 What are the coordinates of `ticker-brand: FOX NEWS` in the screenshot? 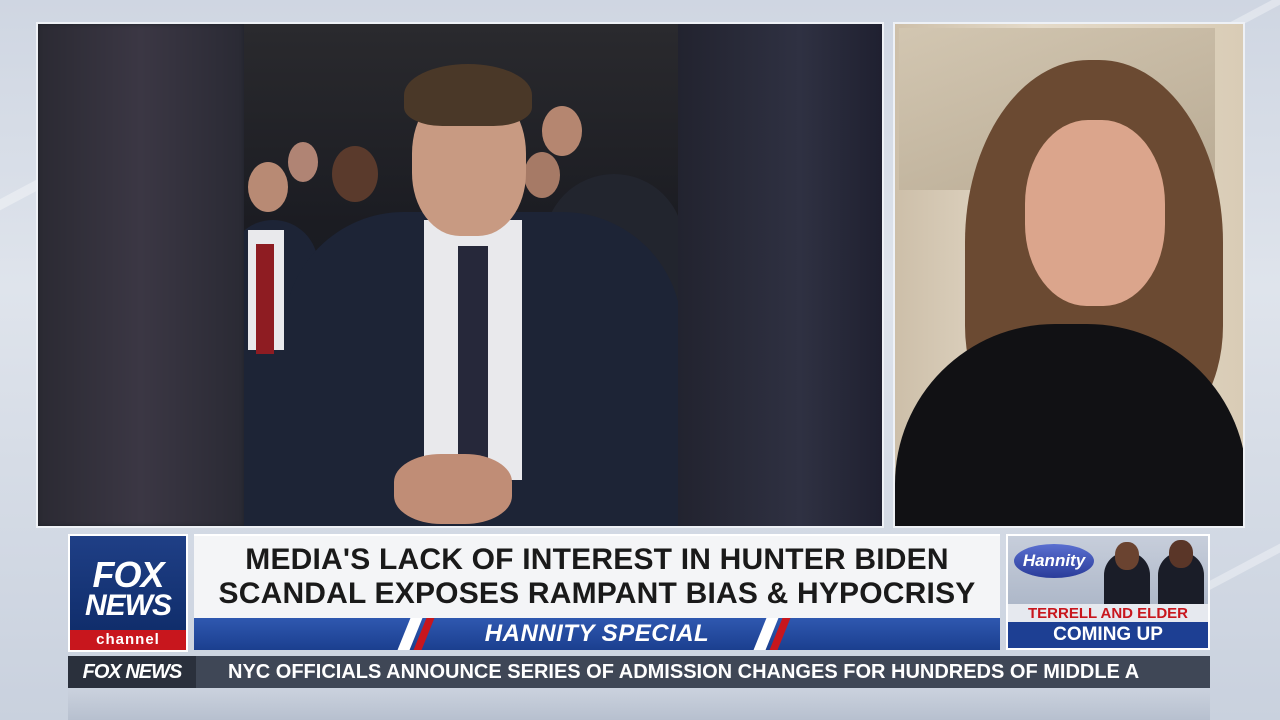 It's located at (132, 672).